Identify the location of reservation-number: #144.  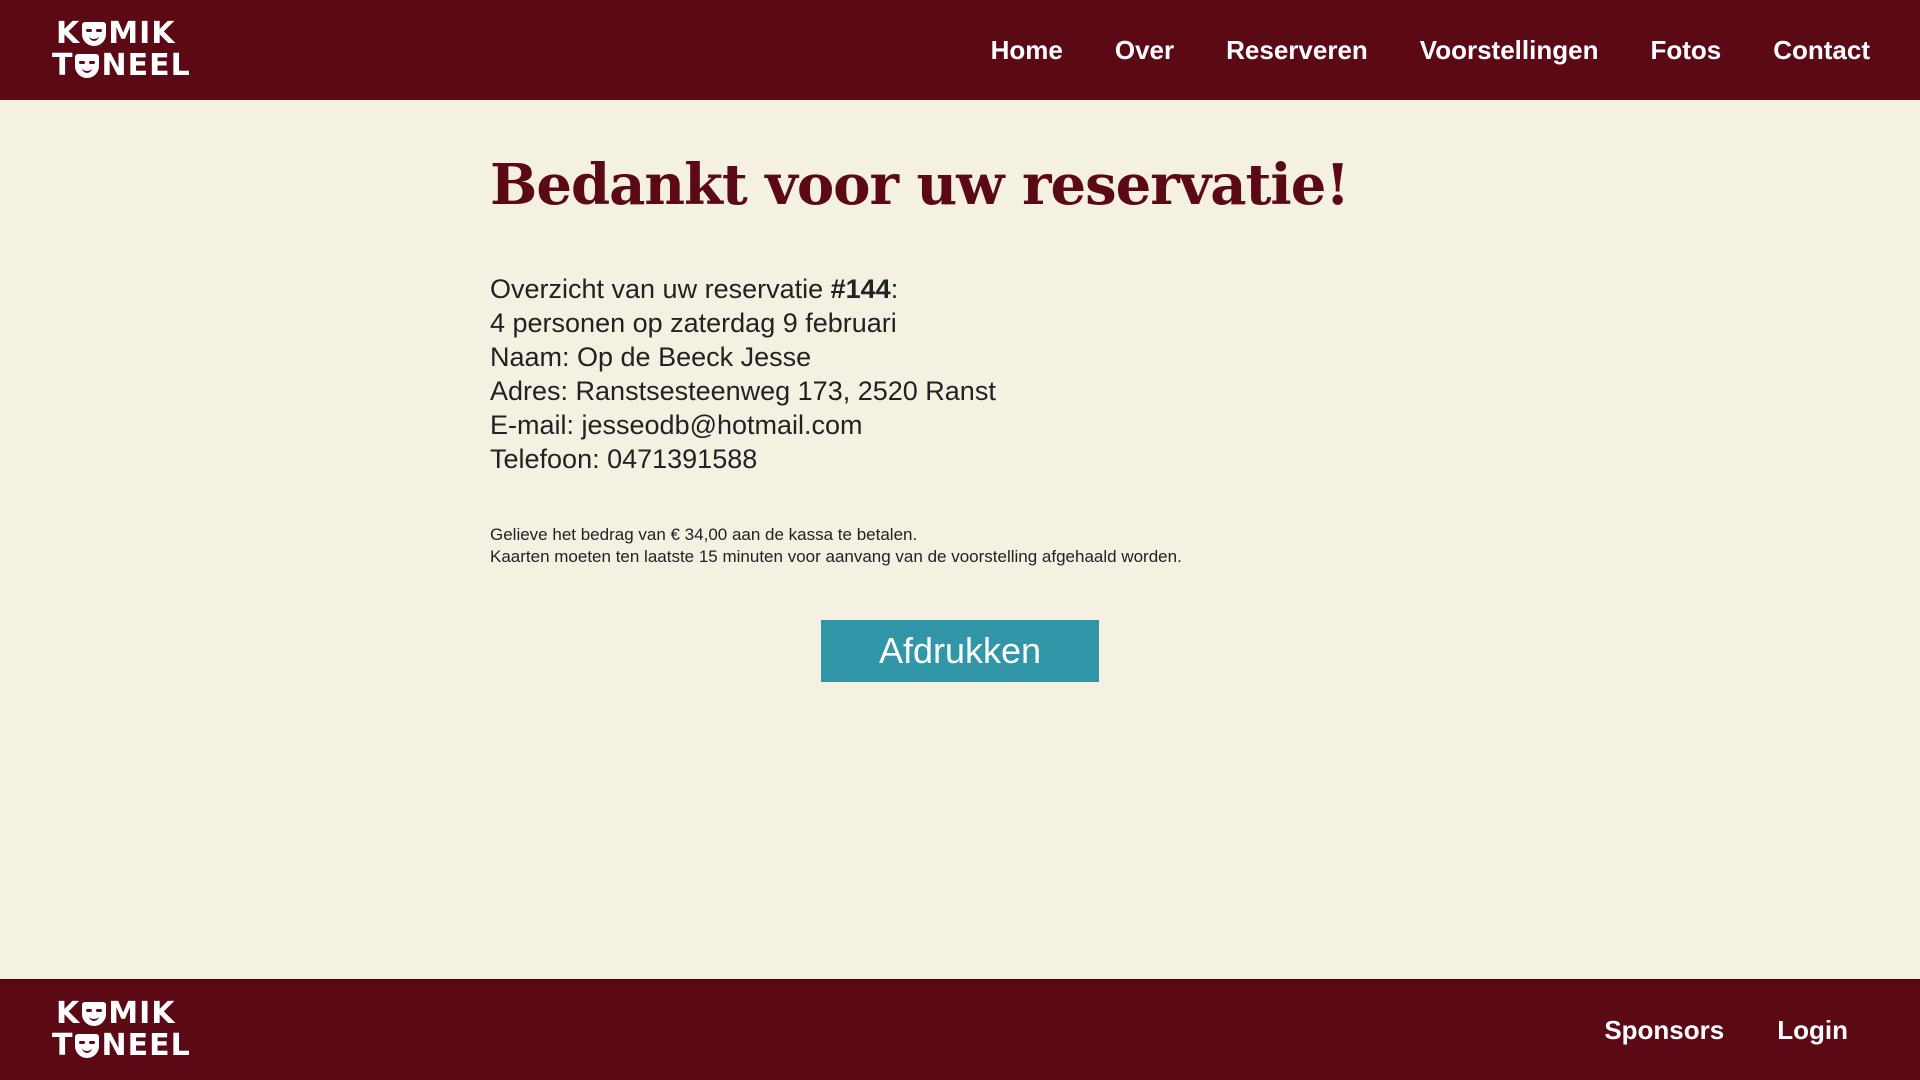
(860, 289).